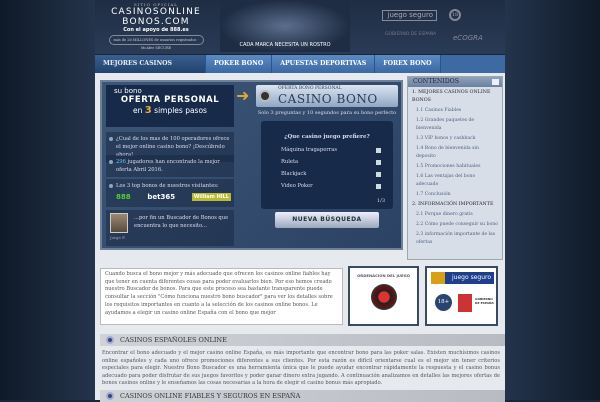  Describe the element at coordinates (285, 45) in the screenshot. I see `banner-caption: CADA MARCA NECESITA UN ROSTRO` at that location.